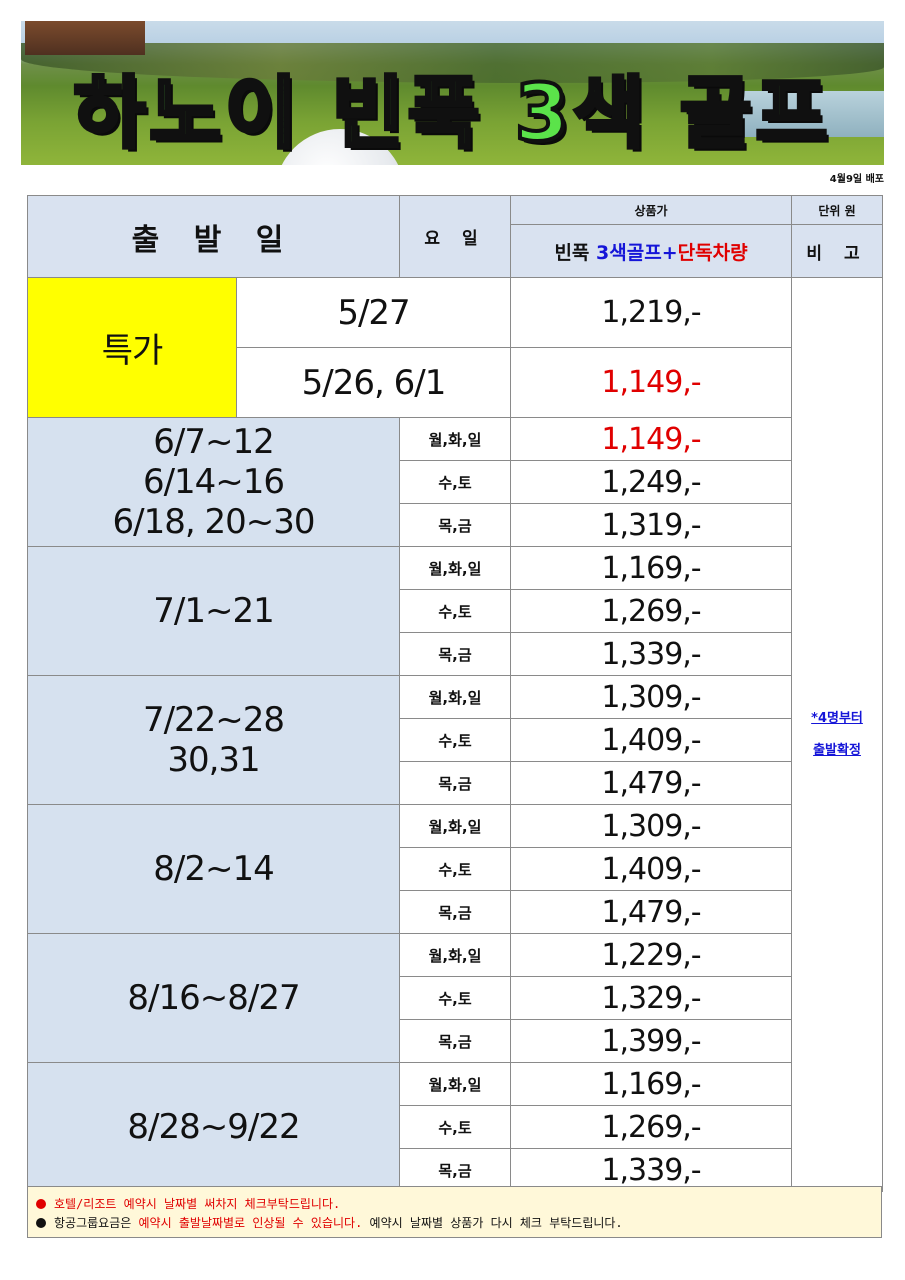 Image resolution: width=905 pixels, height=1280 pixels. I want to click on departure-date: 8/16~8/27, so click(213, 998).